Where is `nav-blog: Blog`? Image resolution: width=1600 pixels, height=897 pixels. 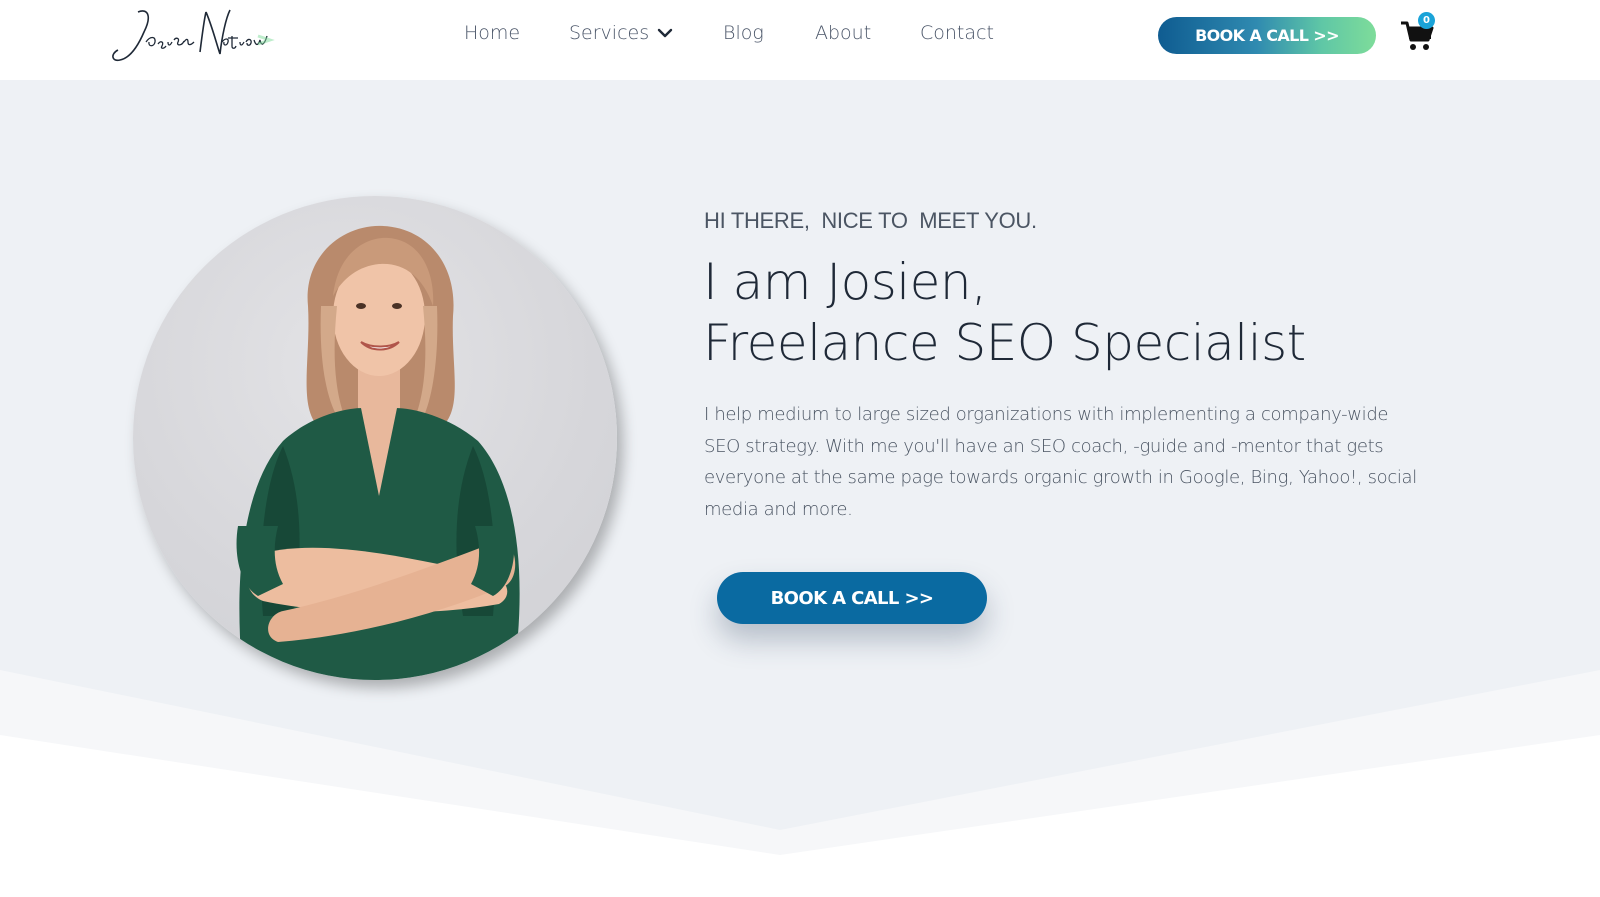 nav-blog: Blog is located at coordinates (743, 33).